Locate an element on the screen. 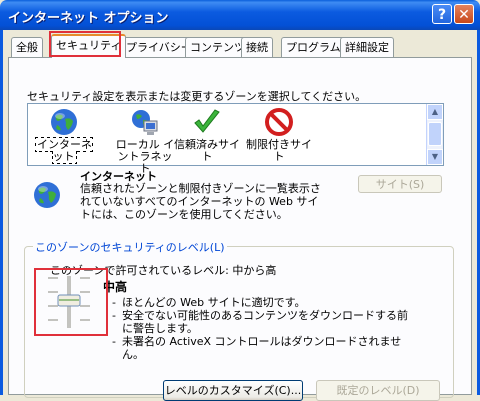  tab-general: 全般 is located at coordinates (27, 47).